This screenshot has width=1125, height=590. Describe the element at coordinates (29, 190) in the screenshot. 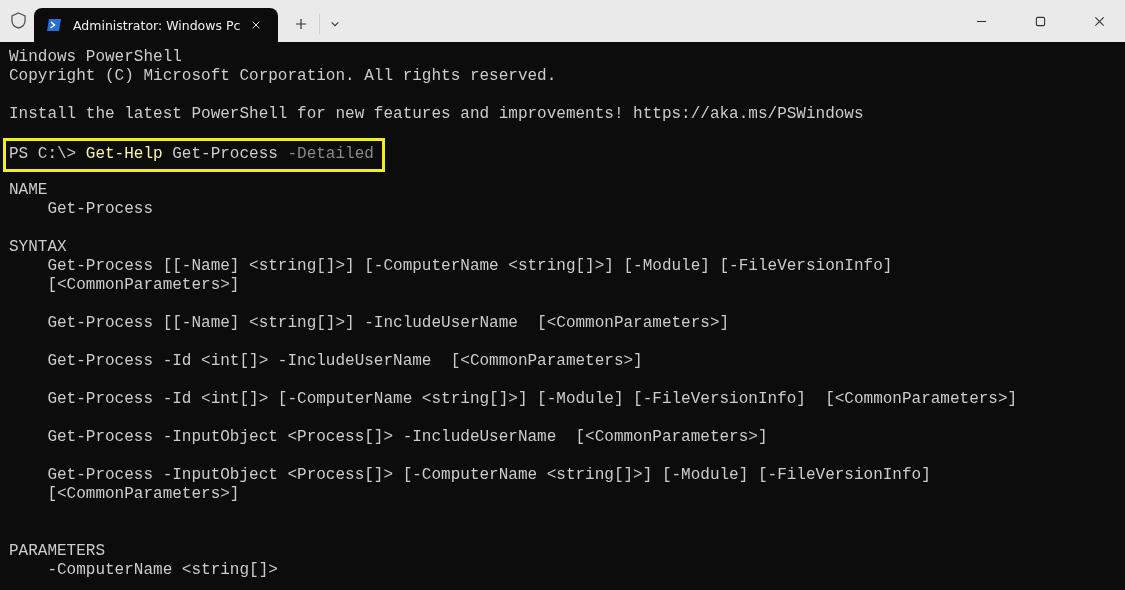

I see `output-line: NAME` at that location.